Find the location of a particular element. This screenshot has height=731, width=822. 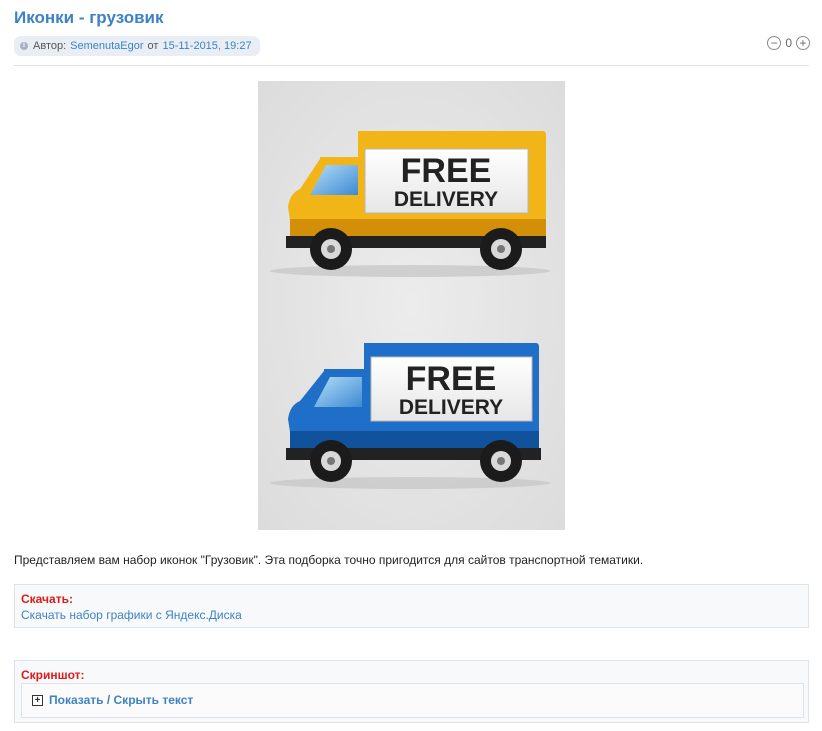

author-prefix: Автор: is located at coordinates (50, 46).